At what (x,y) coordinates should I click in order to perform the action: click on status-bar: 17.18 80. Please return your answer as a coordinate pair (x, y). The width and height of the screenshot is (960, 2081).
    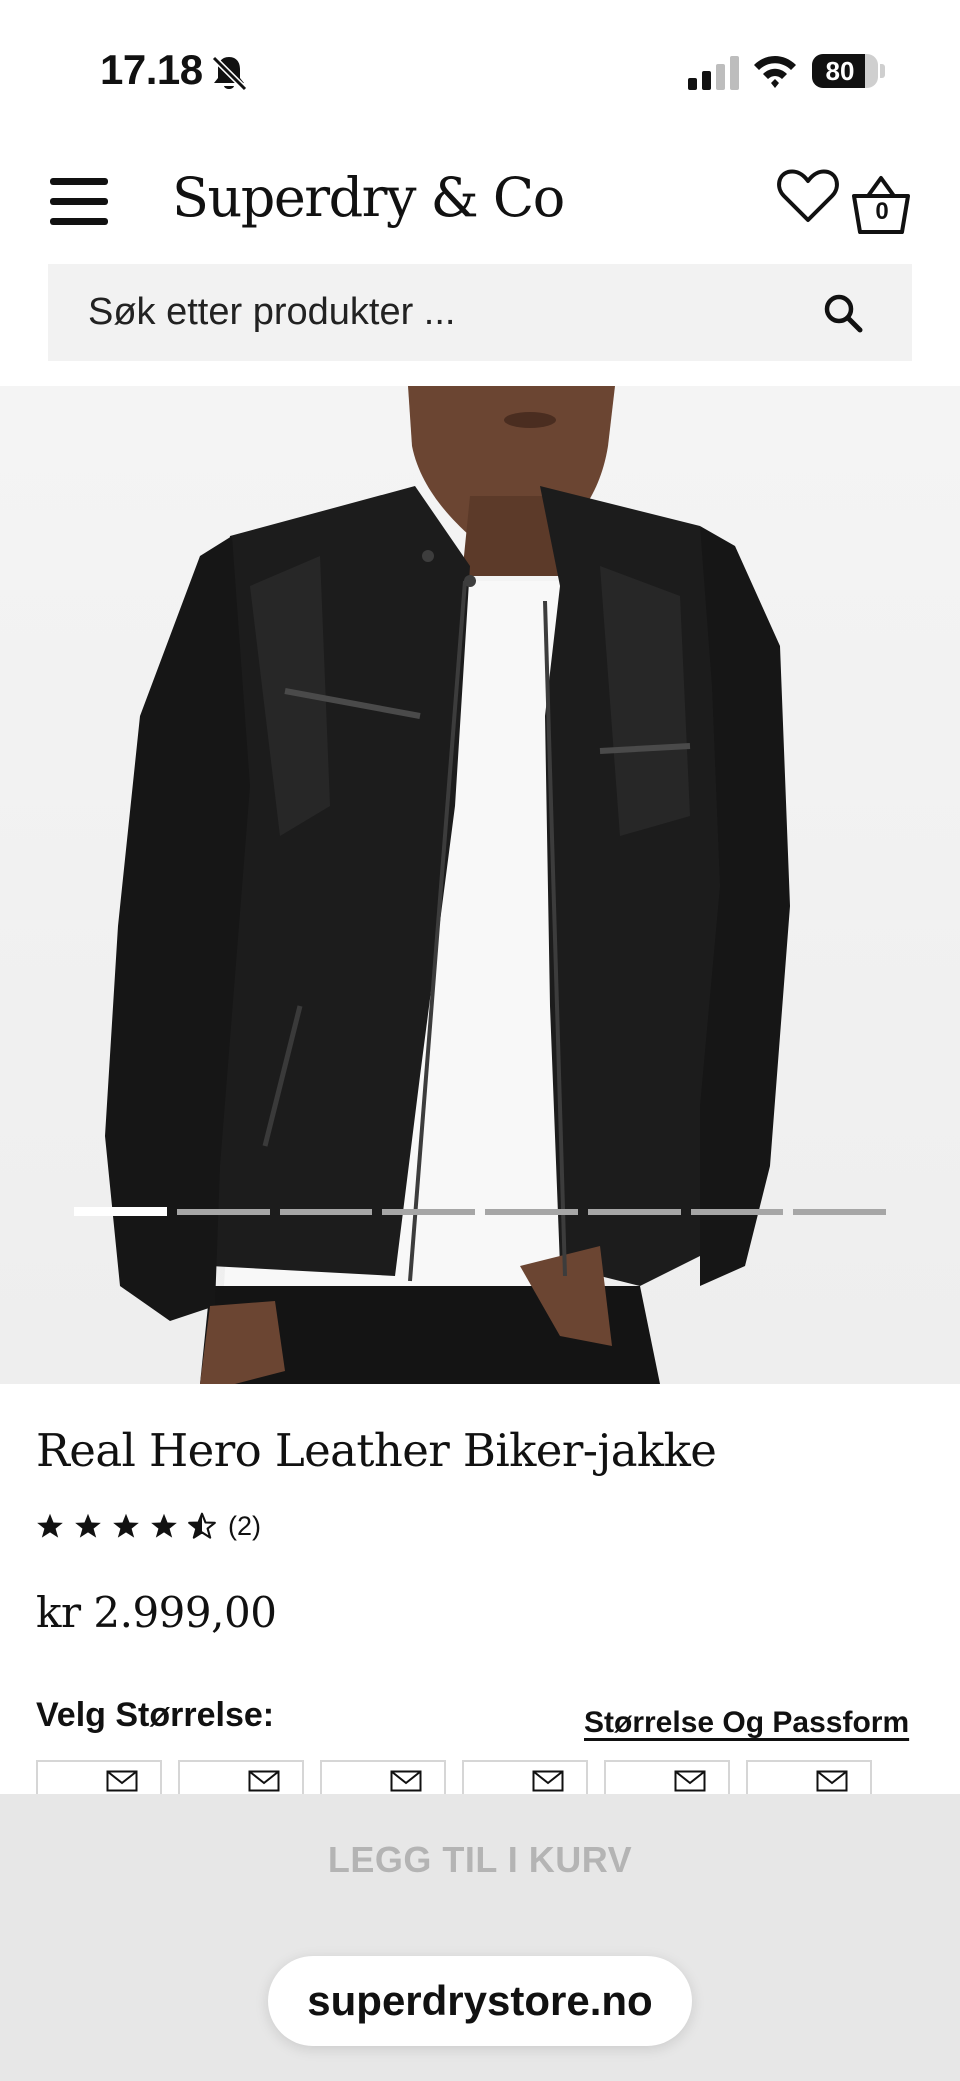
    Looking at the image, I should click on (480, 70).